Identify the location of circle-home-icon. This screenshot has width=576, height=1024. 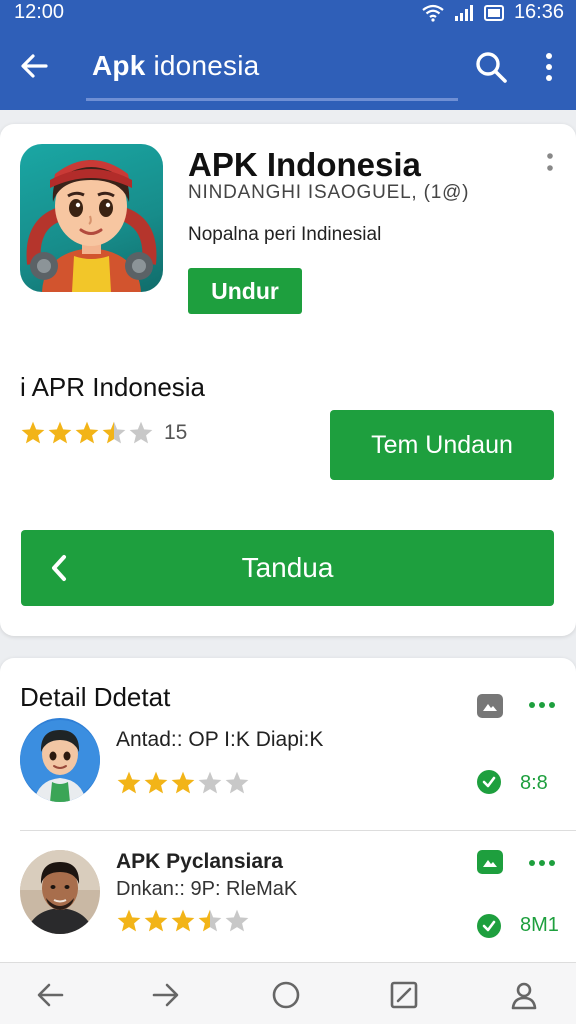
(286, 995).